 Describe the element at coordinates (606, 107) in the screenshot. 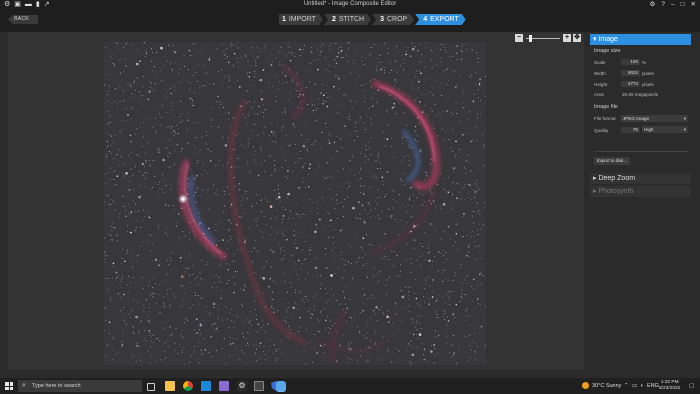

I see `image-file-label: Image file` at that location.